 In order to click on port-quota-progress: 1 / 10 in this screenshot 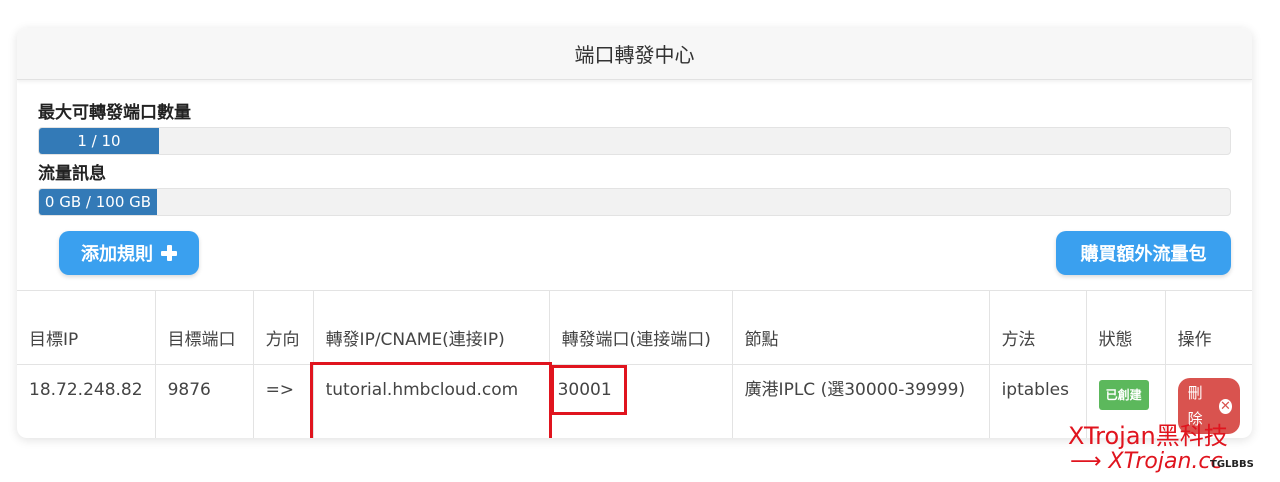, I will do `click(634, 141)`.